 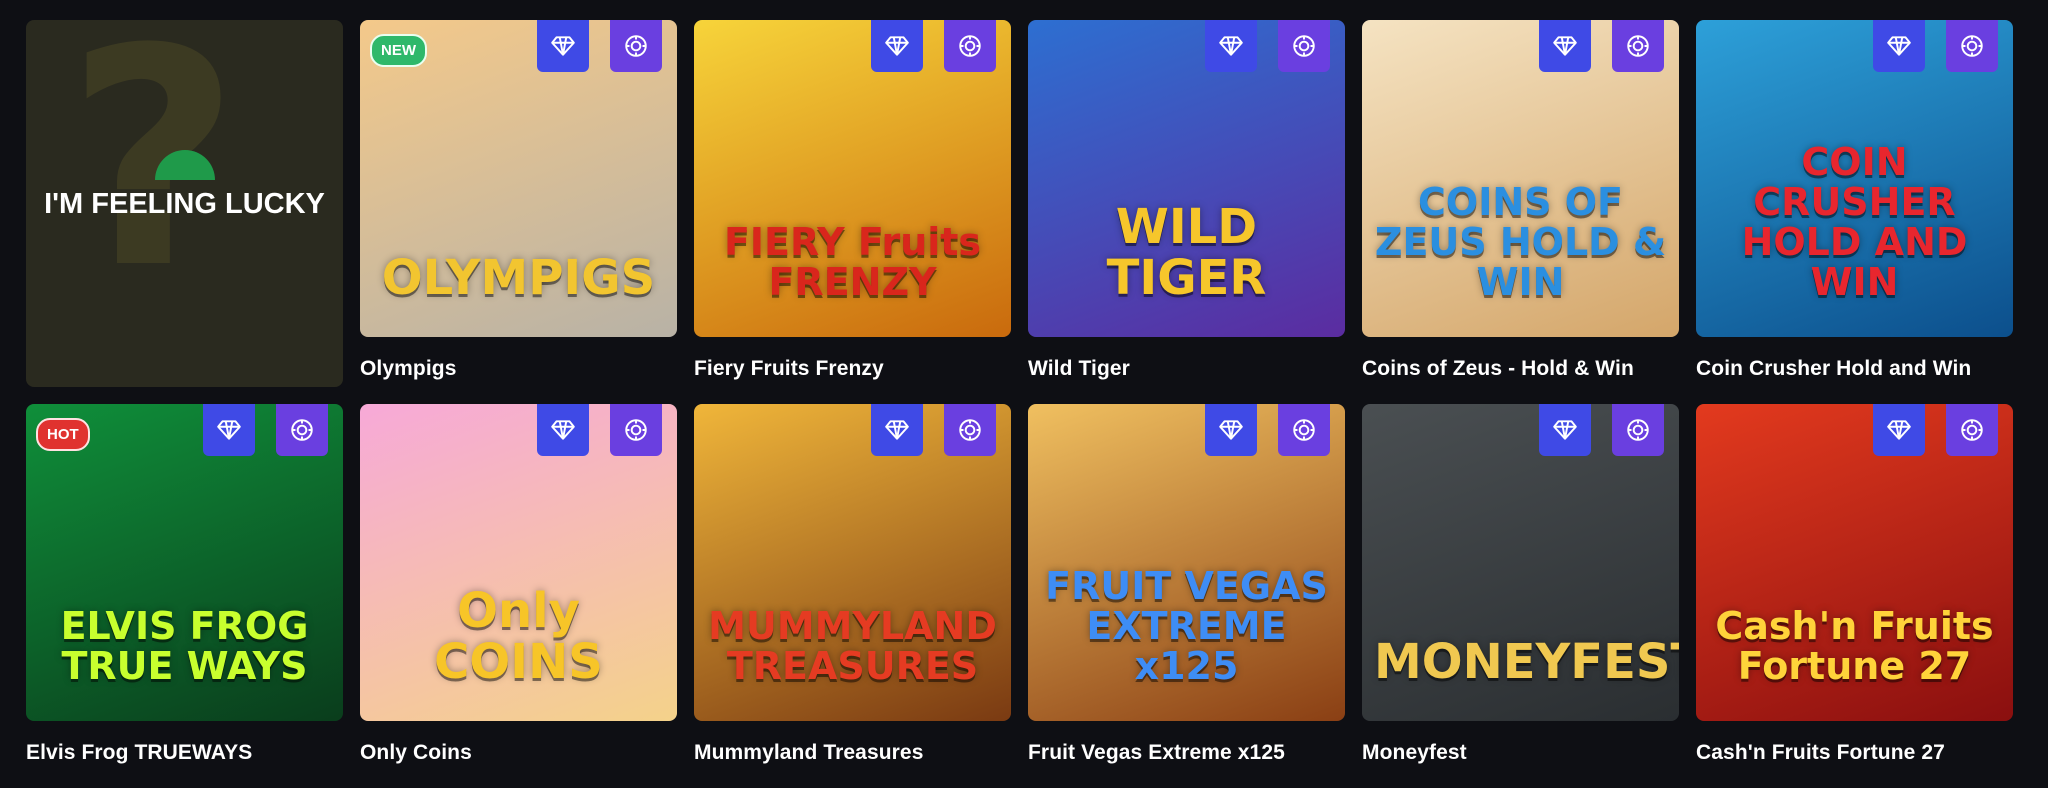 What do you see at coordinates (1186, 753) in the screenshot?
I see `game-title: Fruit Vegas Extreme x125` at bounding box center [1186, 753].